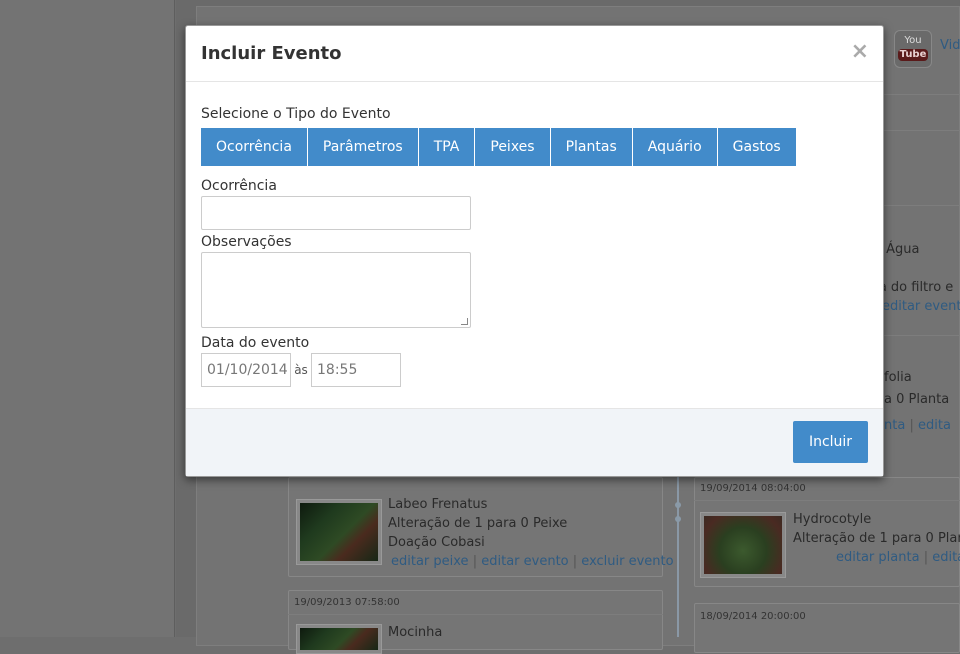 Image resolution: width=960 pixels, height=654 pixels. What do you see at coordinates (255, 343) in the screenshot?
I see `event-date-label: Data do evento` at bounding box center [255, 343].